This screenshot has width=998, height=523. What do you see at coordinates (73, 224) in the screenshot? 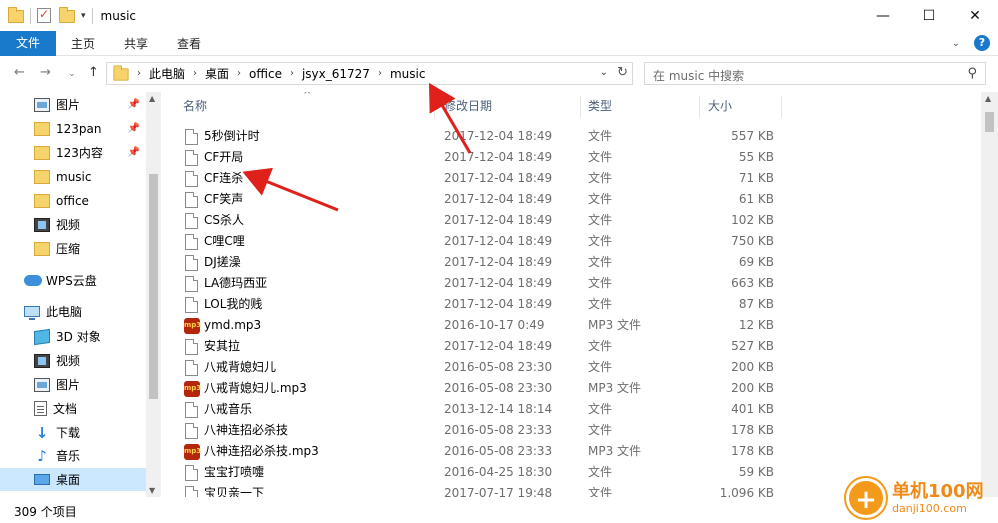
I see `sidebar-item-videos-quick: 视频` at bounding box center [73, 224].